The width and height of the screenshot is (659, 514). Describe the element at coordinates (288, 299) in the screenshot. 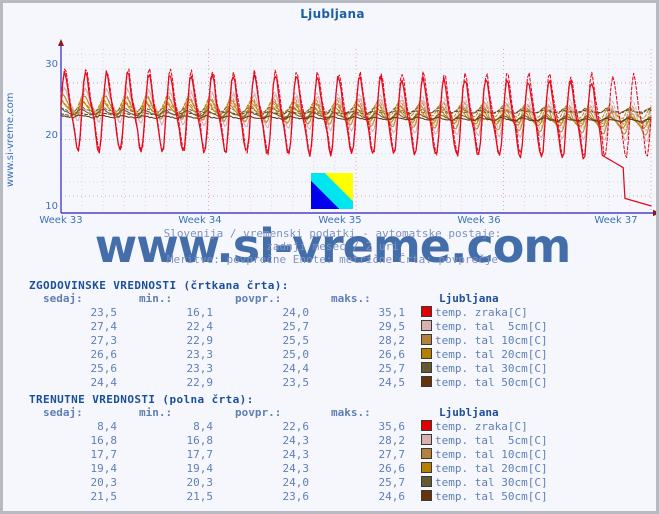

I see `table-header-row: sedaj: min.: povpr.: maks.: Ljubljana` at that location.